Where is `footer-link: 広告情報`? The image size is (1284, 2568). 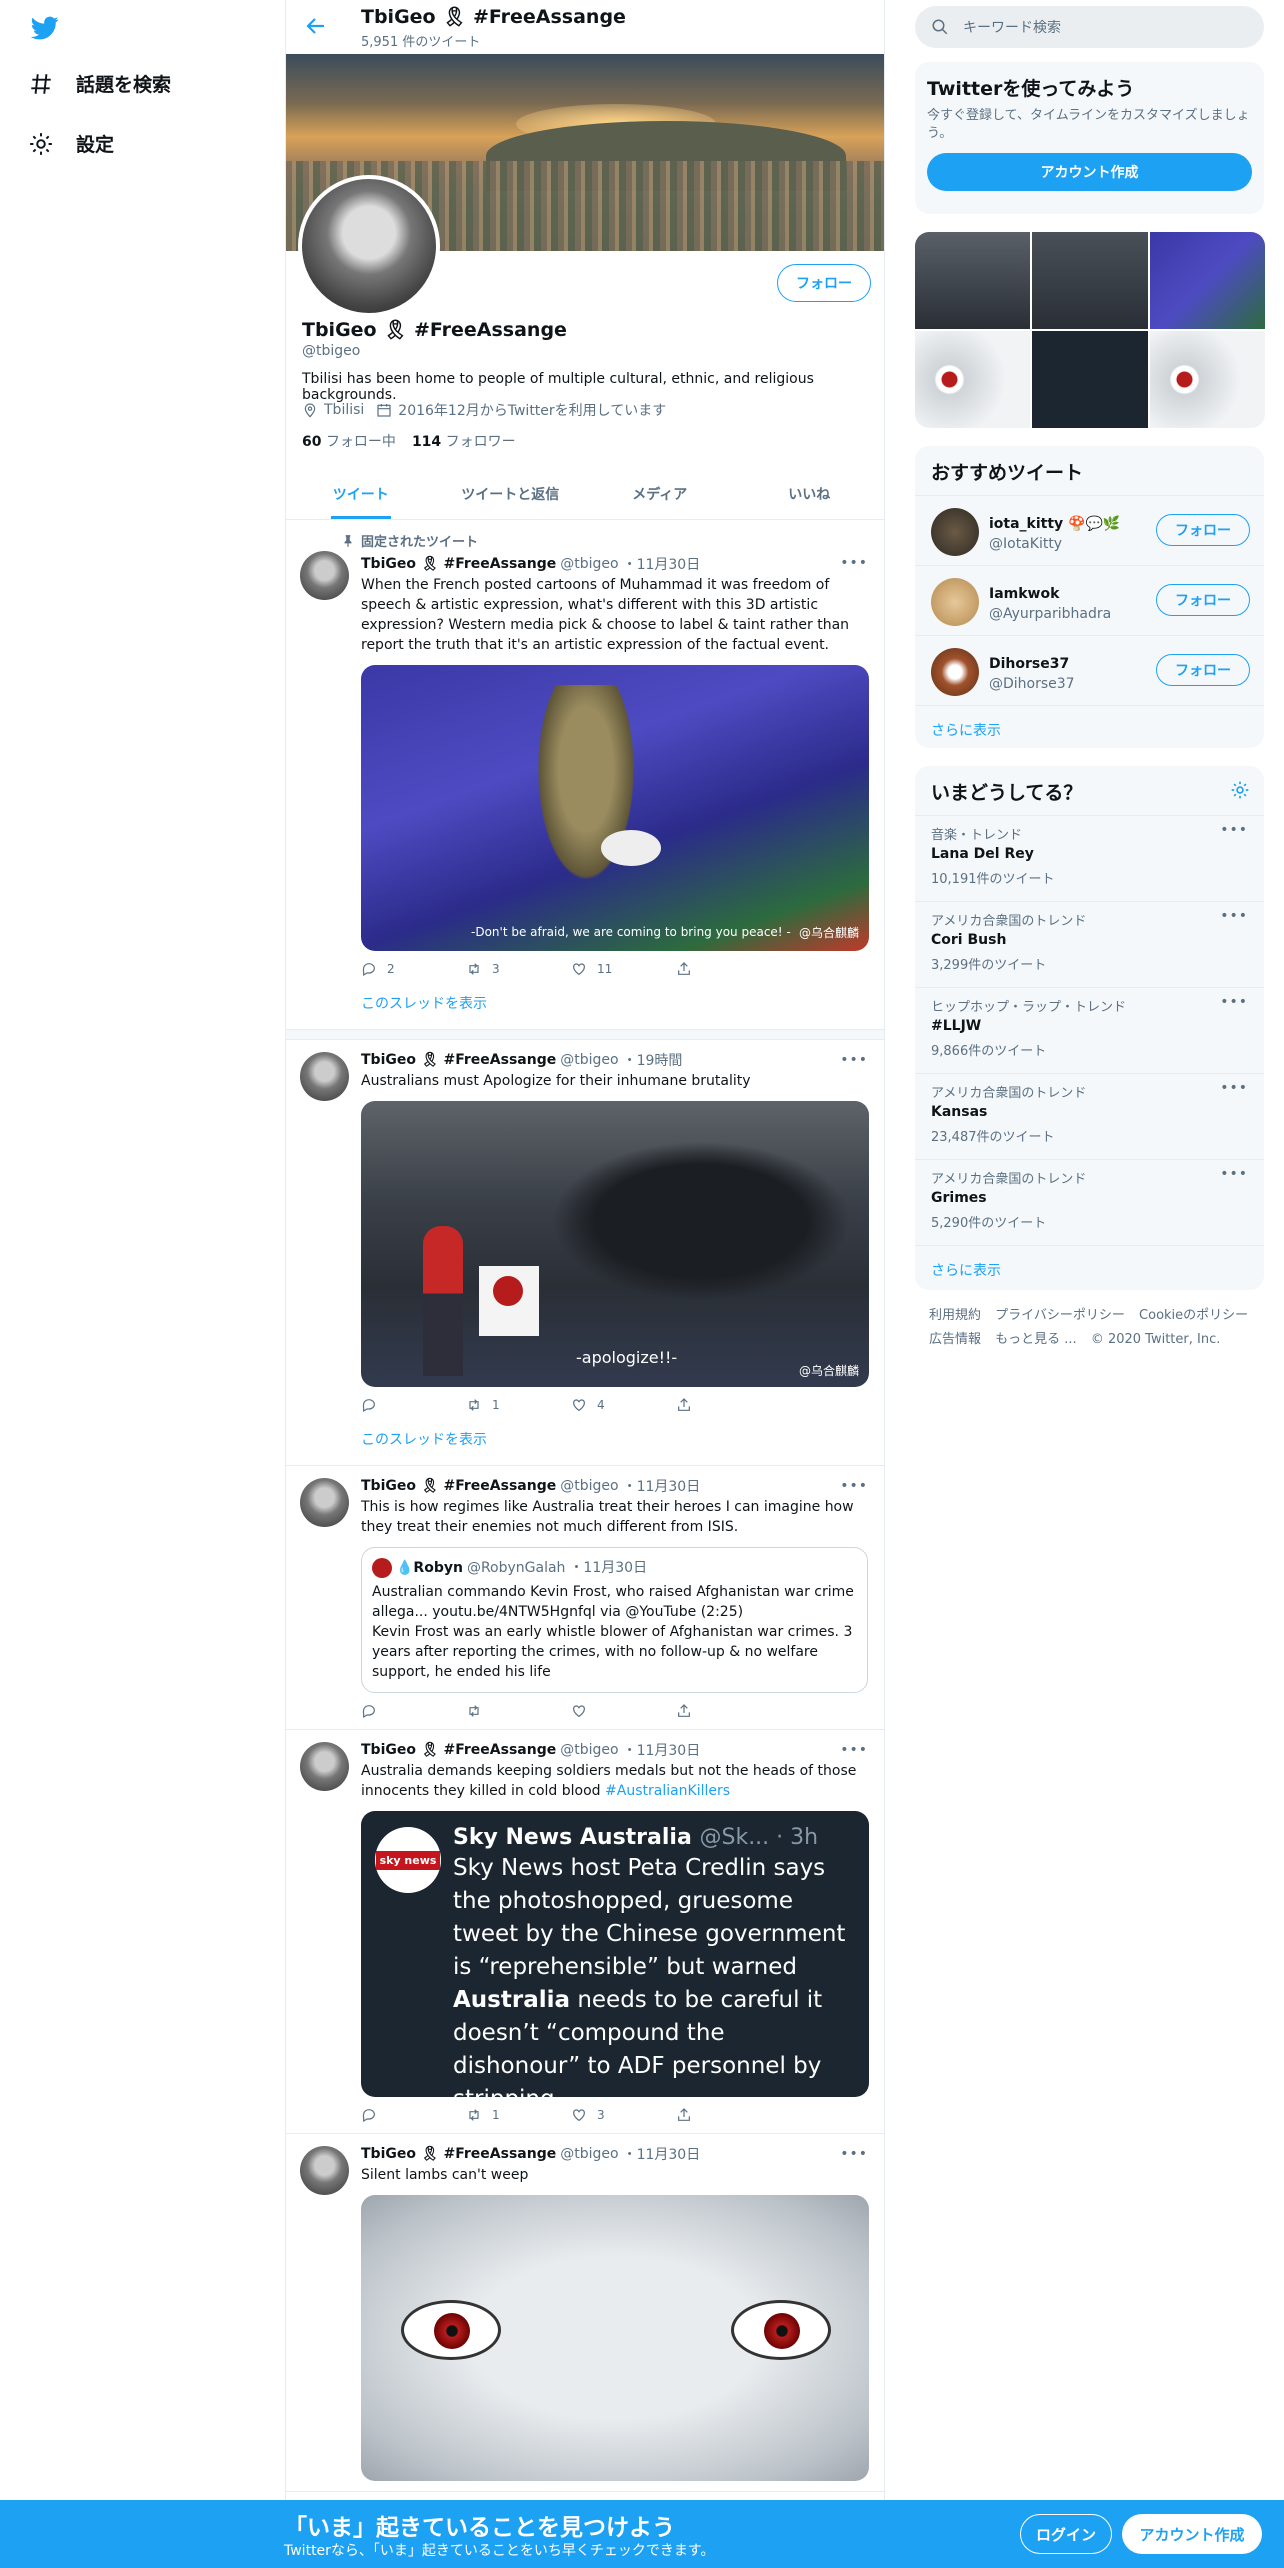
footer-link: 広告情報 is located at coordinates (955, 1339).